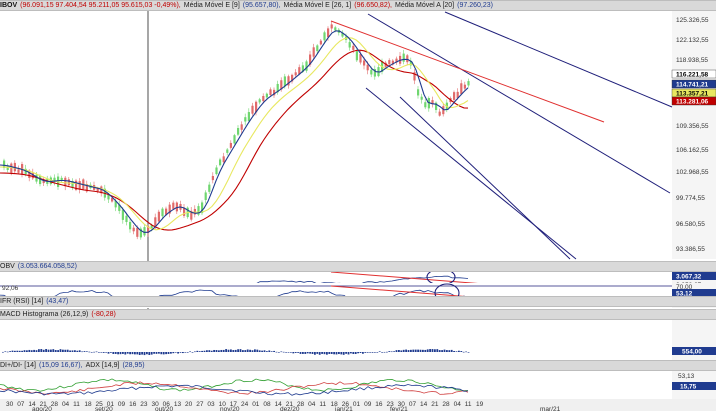  Describe the element at coordinates (688, 387) in the screenshot. I see `dmi-axis-tag: 15,75` at that location.